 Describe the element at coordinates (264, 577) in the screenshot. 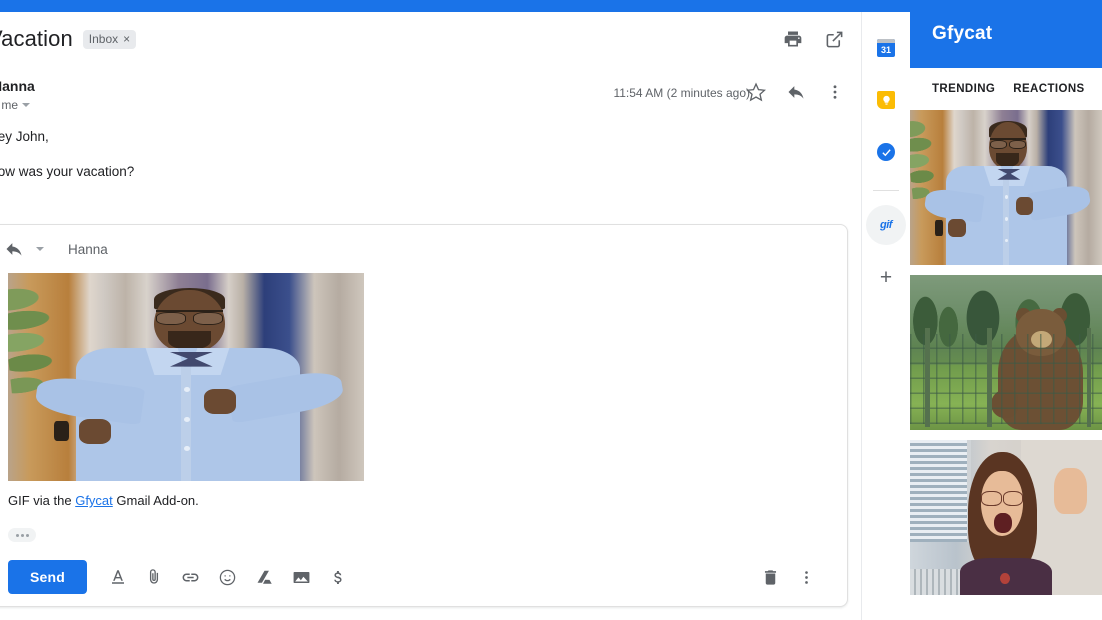

I see `google-drive-icon` at that location.